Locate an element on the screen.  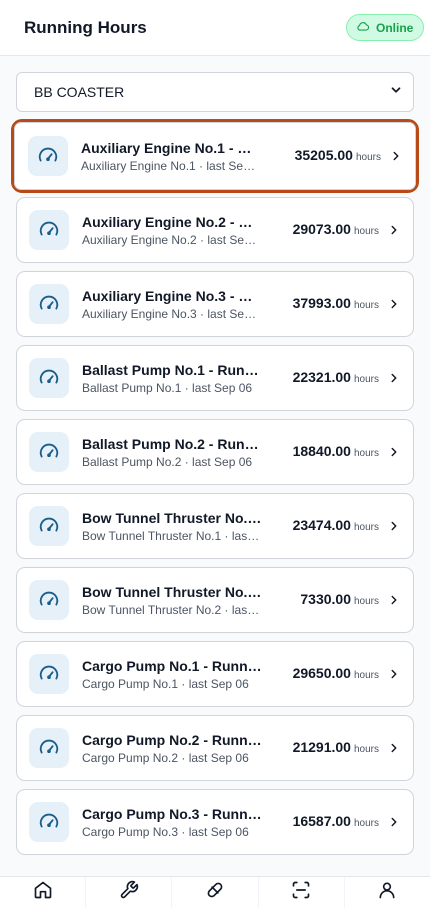
item-hours: 23474.00 hours is located at coordinates (320, 526).